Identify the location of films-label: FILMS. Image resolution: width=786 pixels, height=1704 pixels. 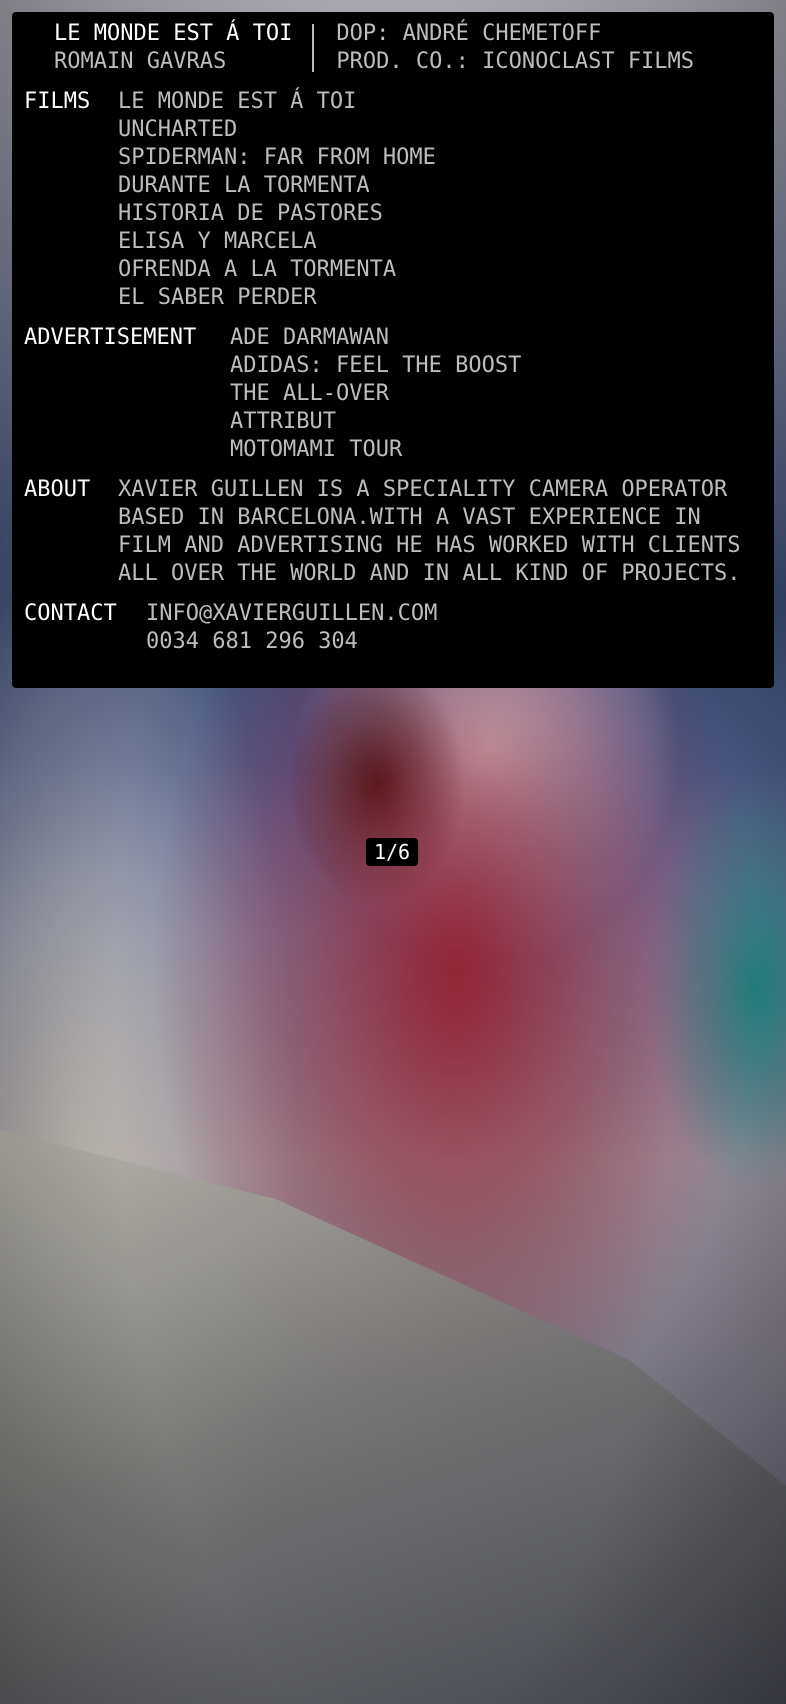
(57, 101).